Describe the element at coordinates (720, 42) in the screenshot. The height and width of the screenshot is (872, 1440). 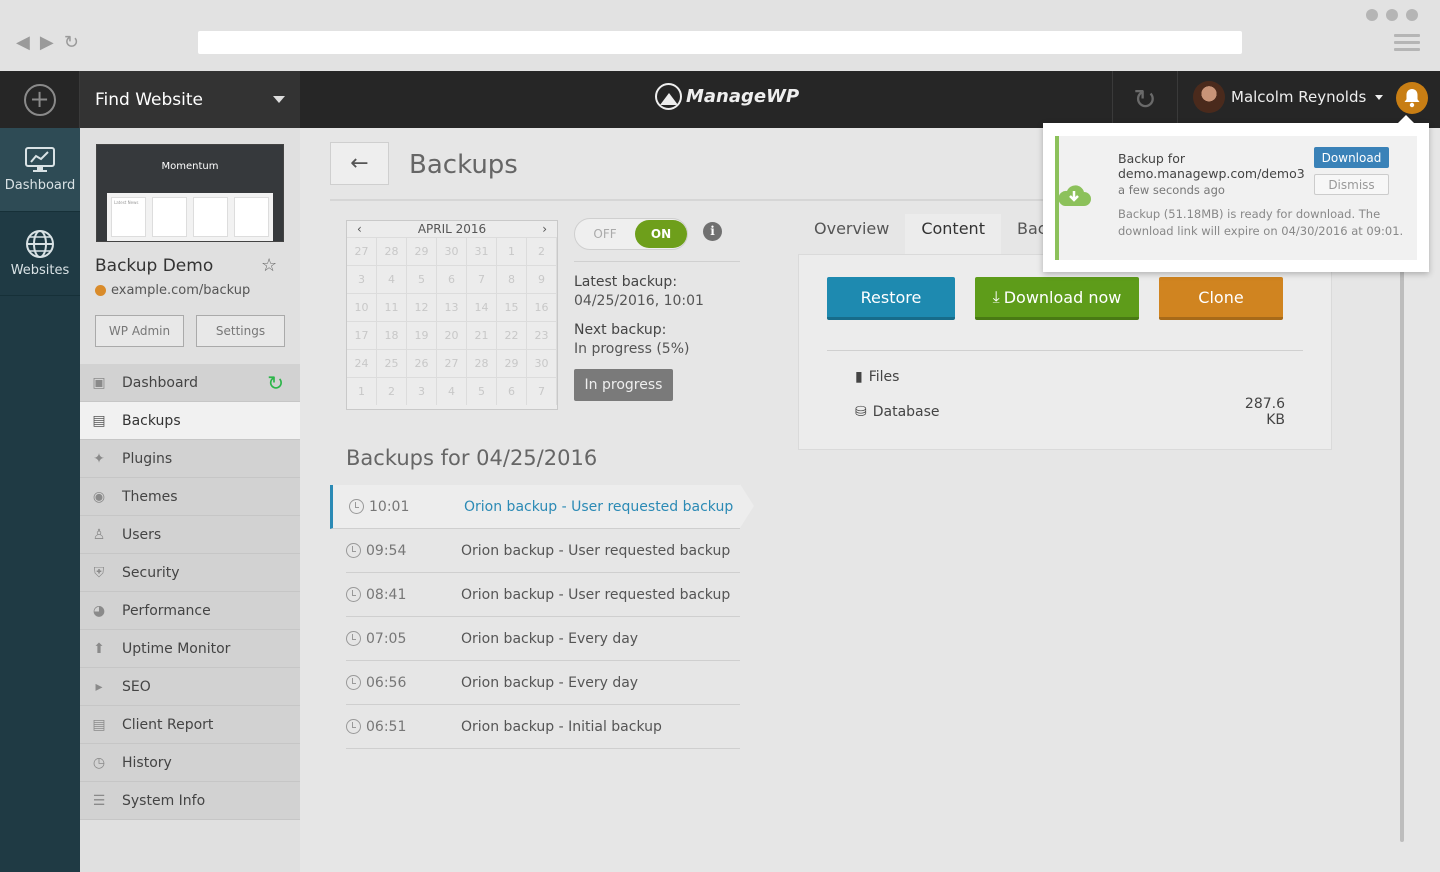
I see `address-bar` at that location.